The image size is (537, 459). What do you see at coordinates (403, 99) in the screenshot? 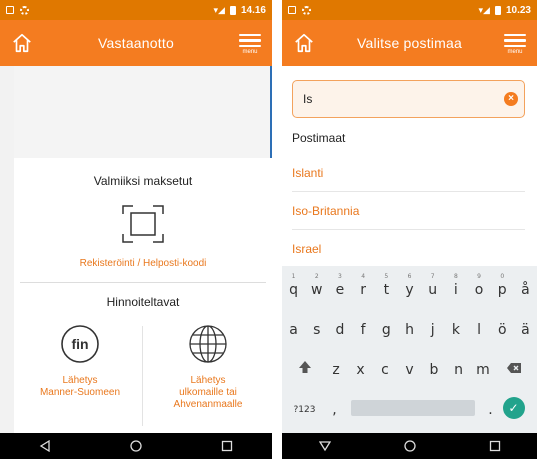
I see `country-search-input` at bounding box center [403, 99].